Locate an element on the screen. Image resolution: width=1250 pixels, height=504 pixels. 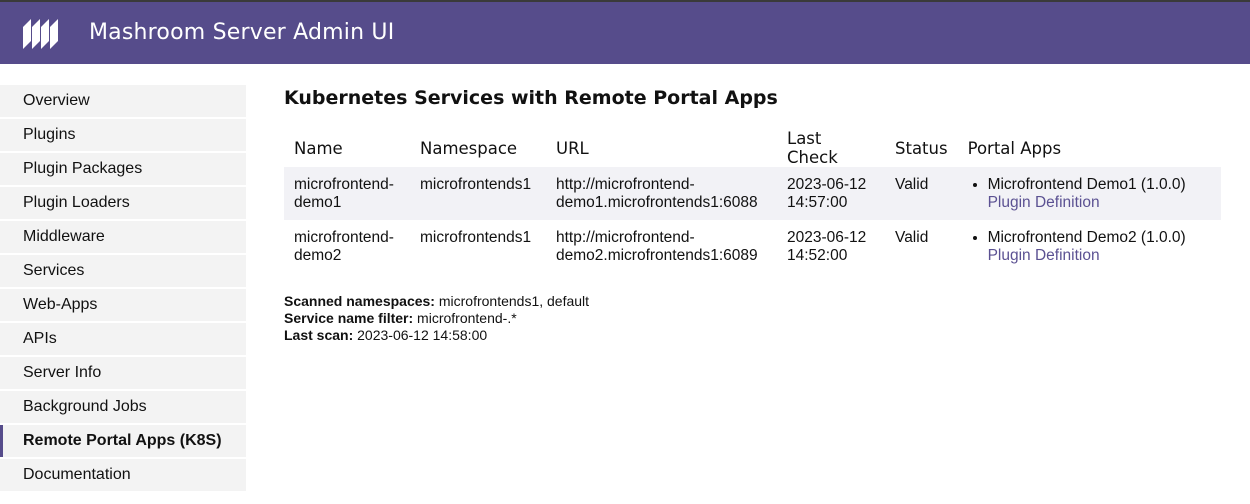
url-line: demo1.microfrontends1:6088 is located at coordinates (657, 202).